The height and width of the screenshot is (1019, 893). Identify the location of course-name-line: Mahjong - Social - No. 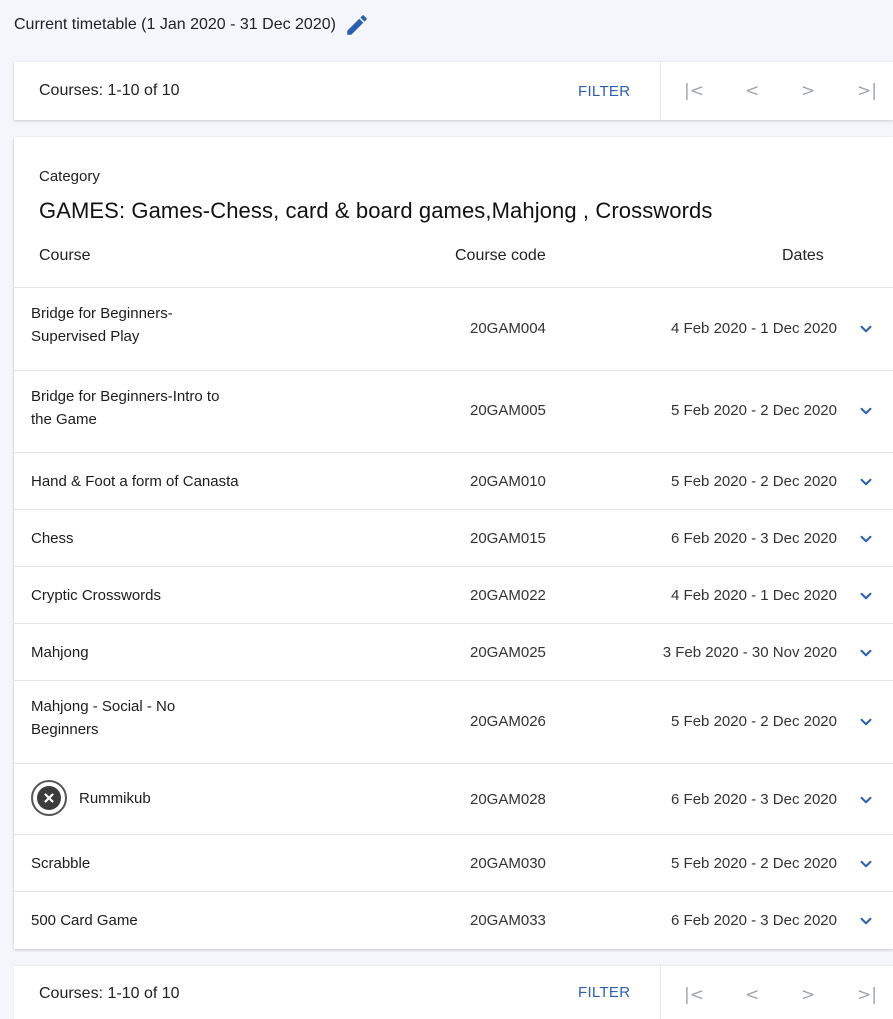
(103, 706).